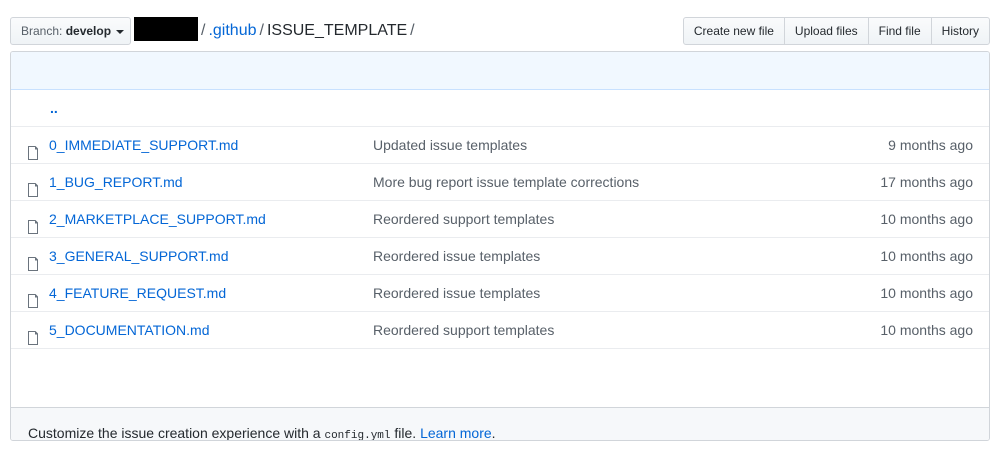 The height and width of the screenshot is (452, 1002). What do you see at coordinates (899, 31) in the screenshot?
I see `find-file-button: Find file` at bounding box center [899, 31].